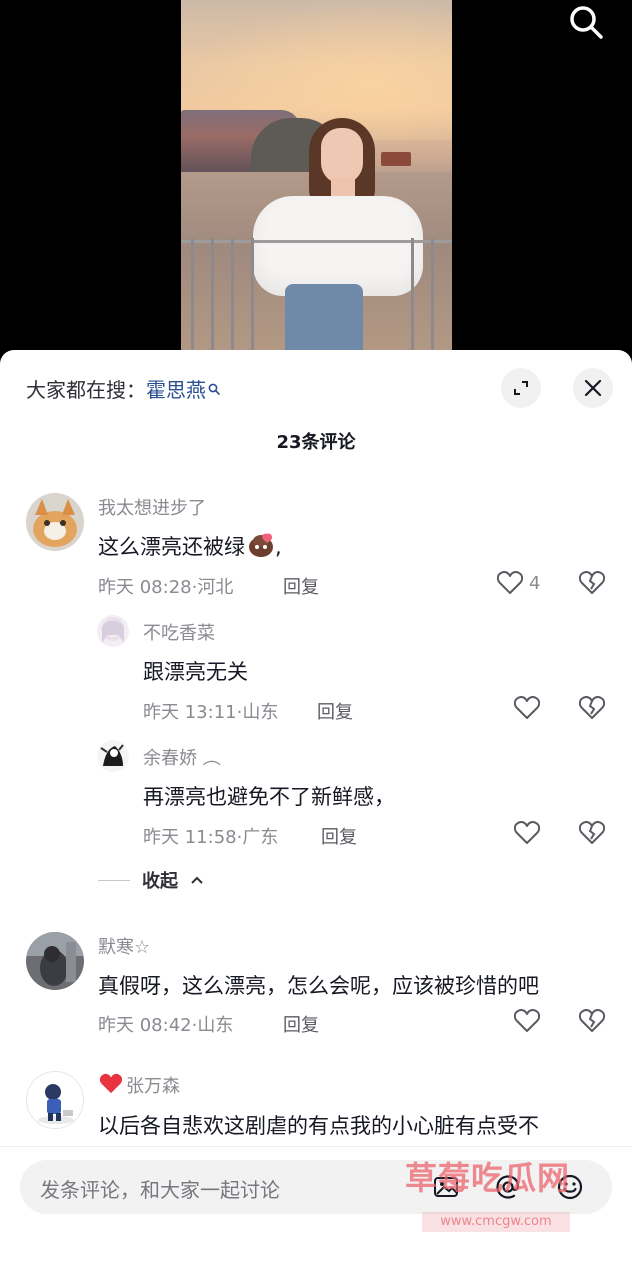 The width and height of the screenshot is (632, 1280). I want to click on comment-meta: 昨天 13:11·山东, so click(210, 711).